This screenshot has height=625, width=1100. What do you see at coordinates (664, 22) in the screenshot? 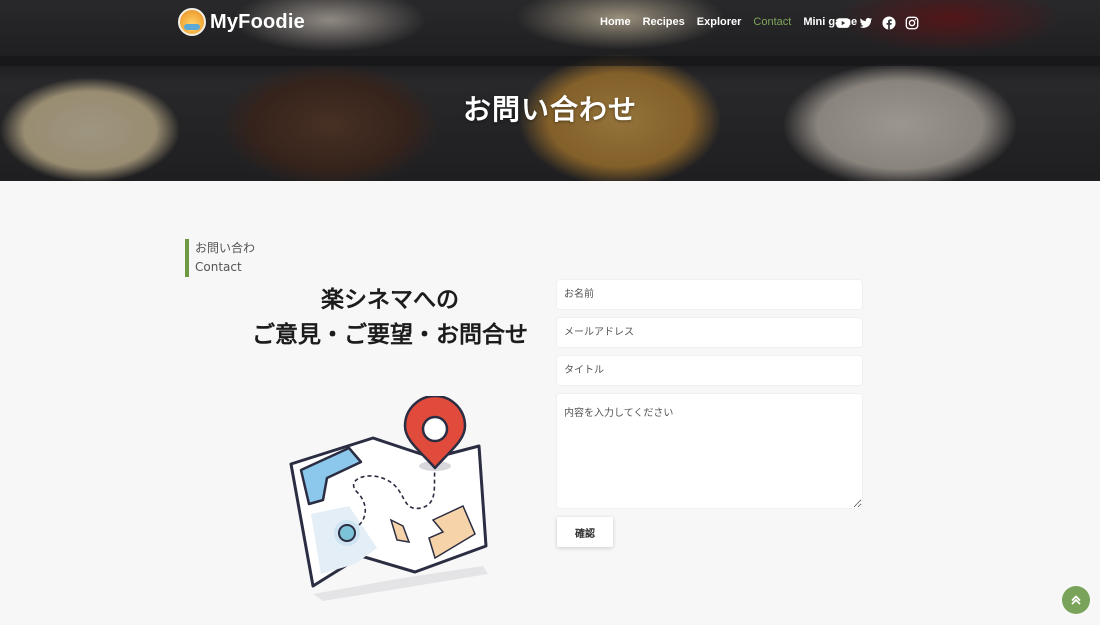
I see `nav-item-recipes: Recipes` at bounding box center [664, 22].